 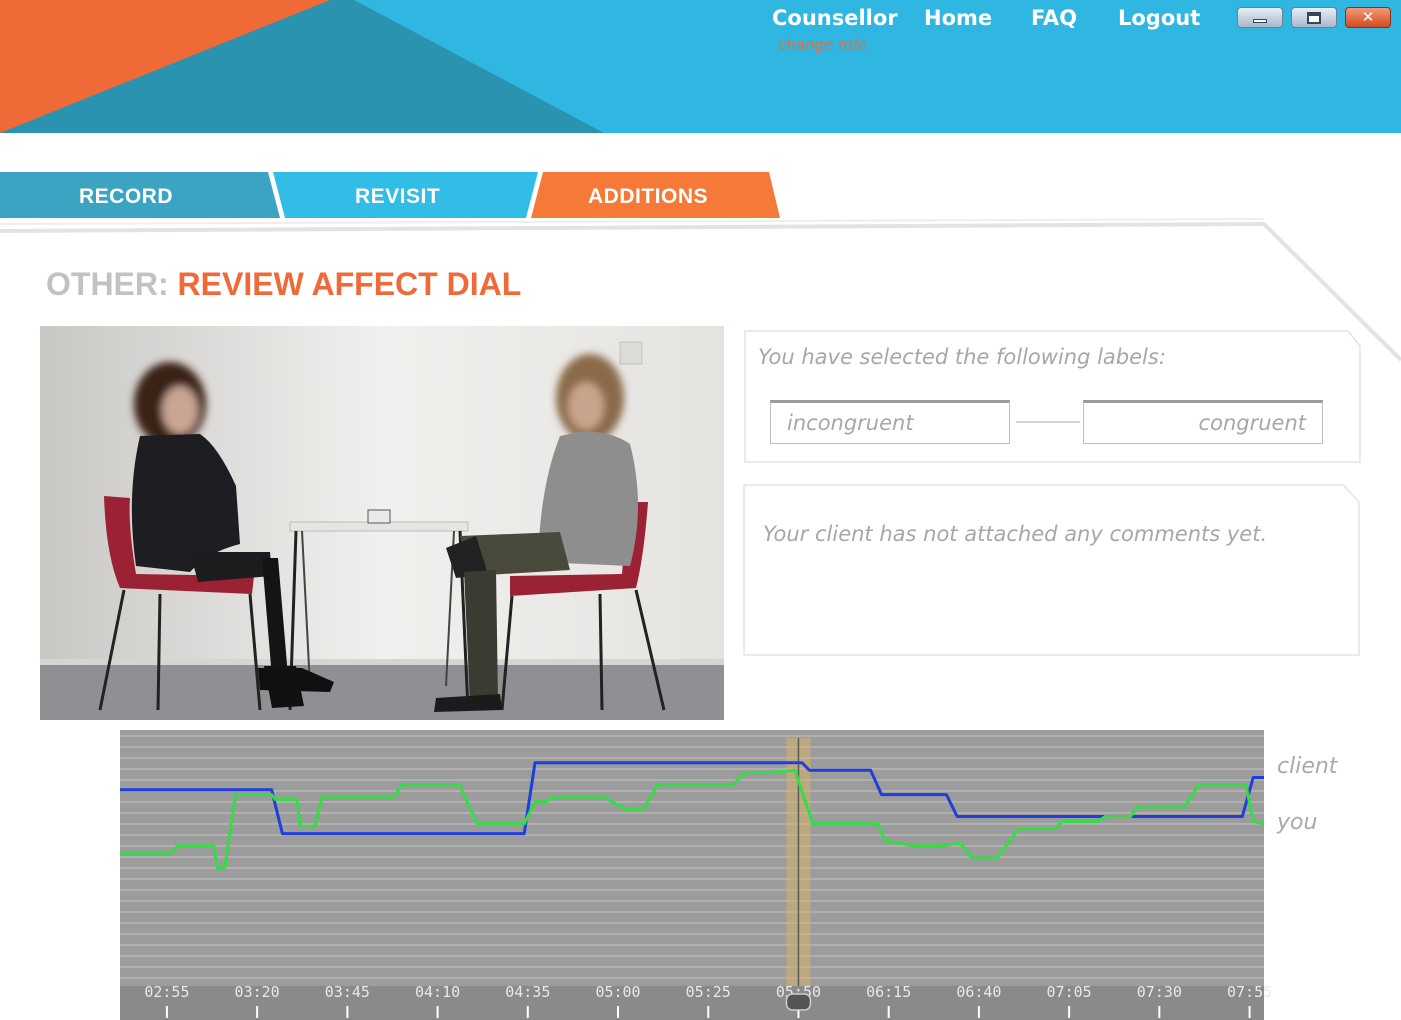 What do you see at coordinates (1297, 822) in the screenshot?
I see `legend-you-label: you` at bounding box center [1297, 822].